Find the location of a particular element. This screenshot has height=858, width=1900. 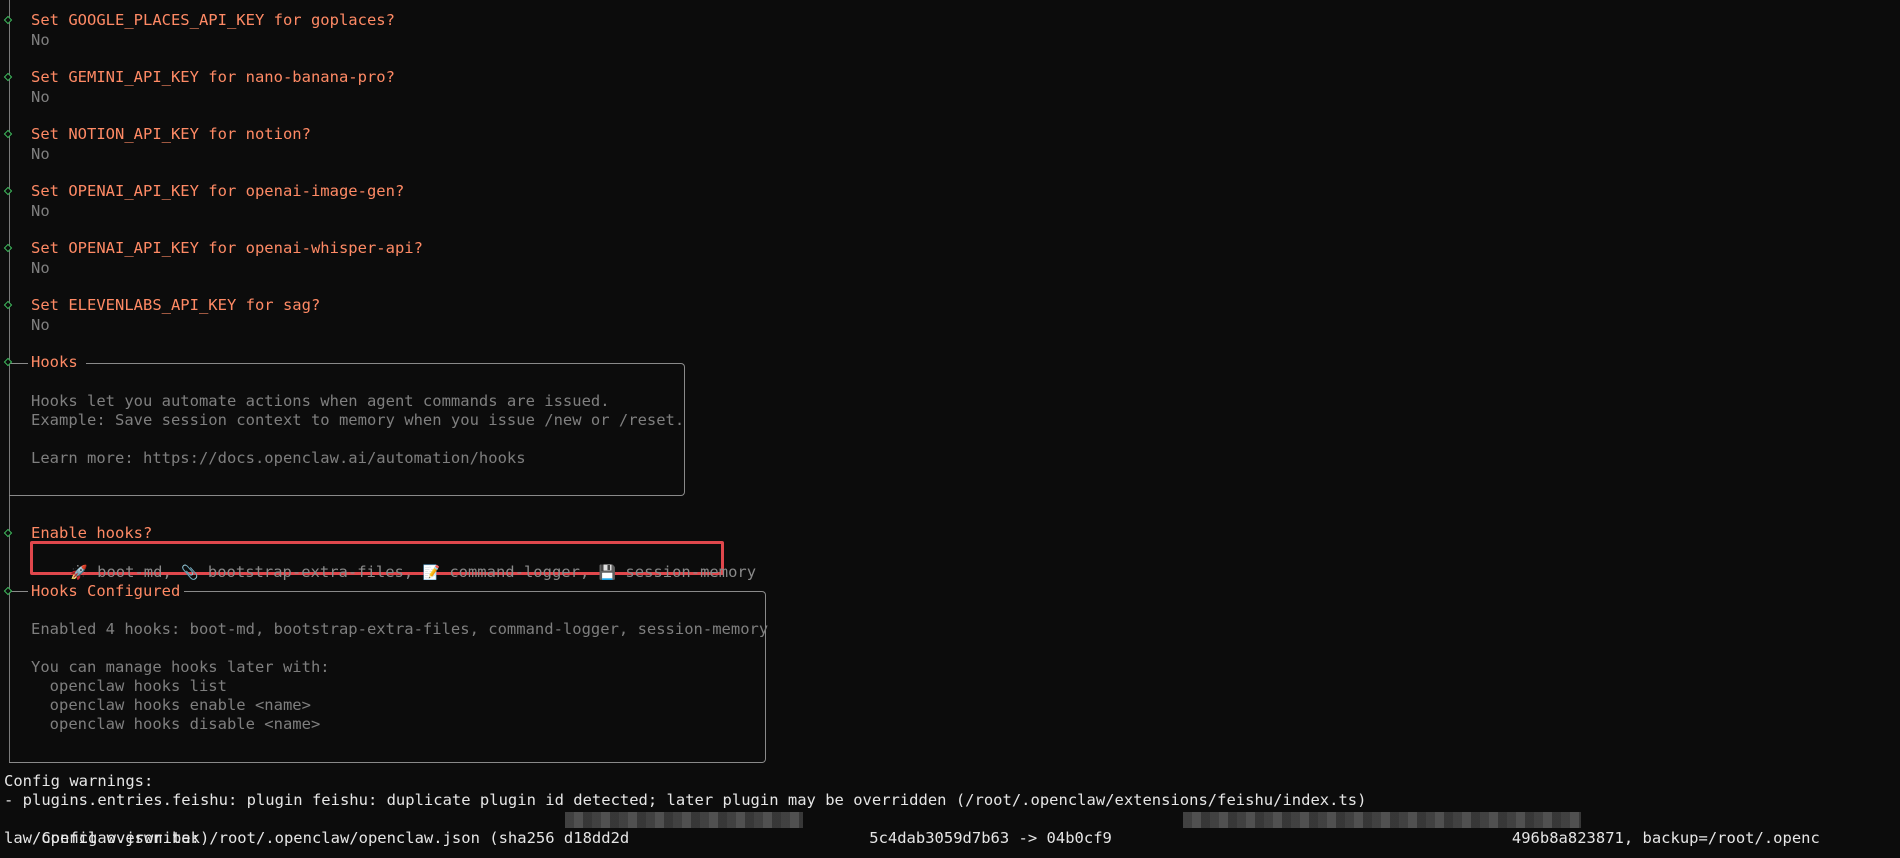

hook-option: command-logger is located at coordinates (514, 572).